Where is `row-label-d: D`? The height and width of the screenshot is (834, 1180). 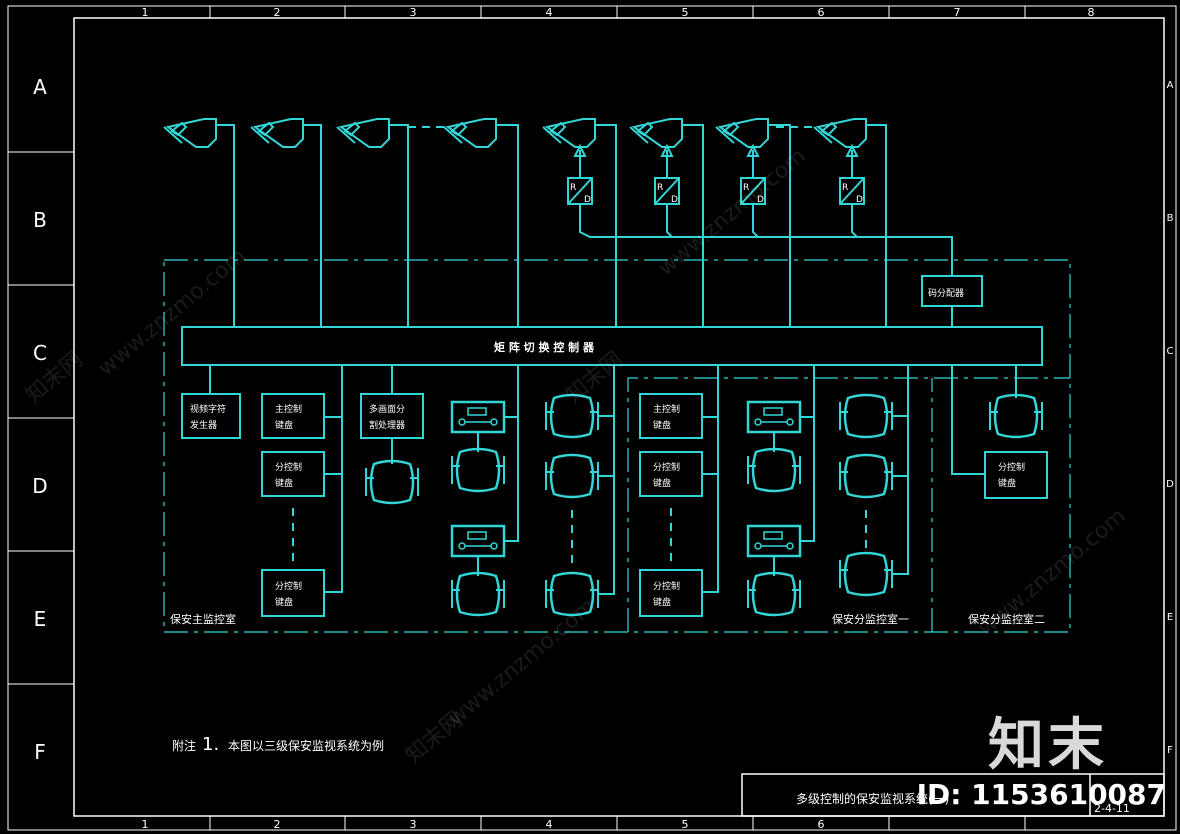
row-label-d: D is located at coordinates (39, 486).